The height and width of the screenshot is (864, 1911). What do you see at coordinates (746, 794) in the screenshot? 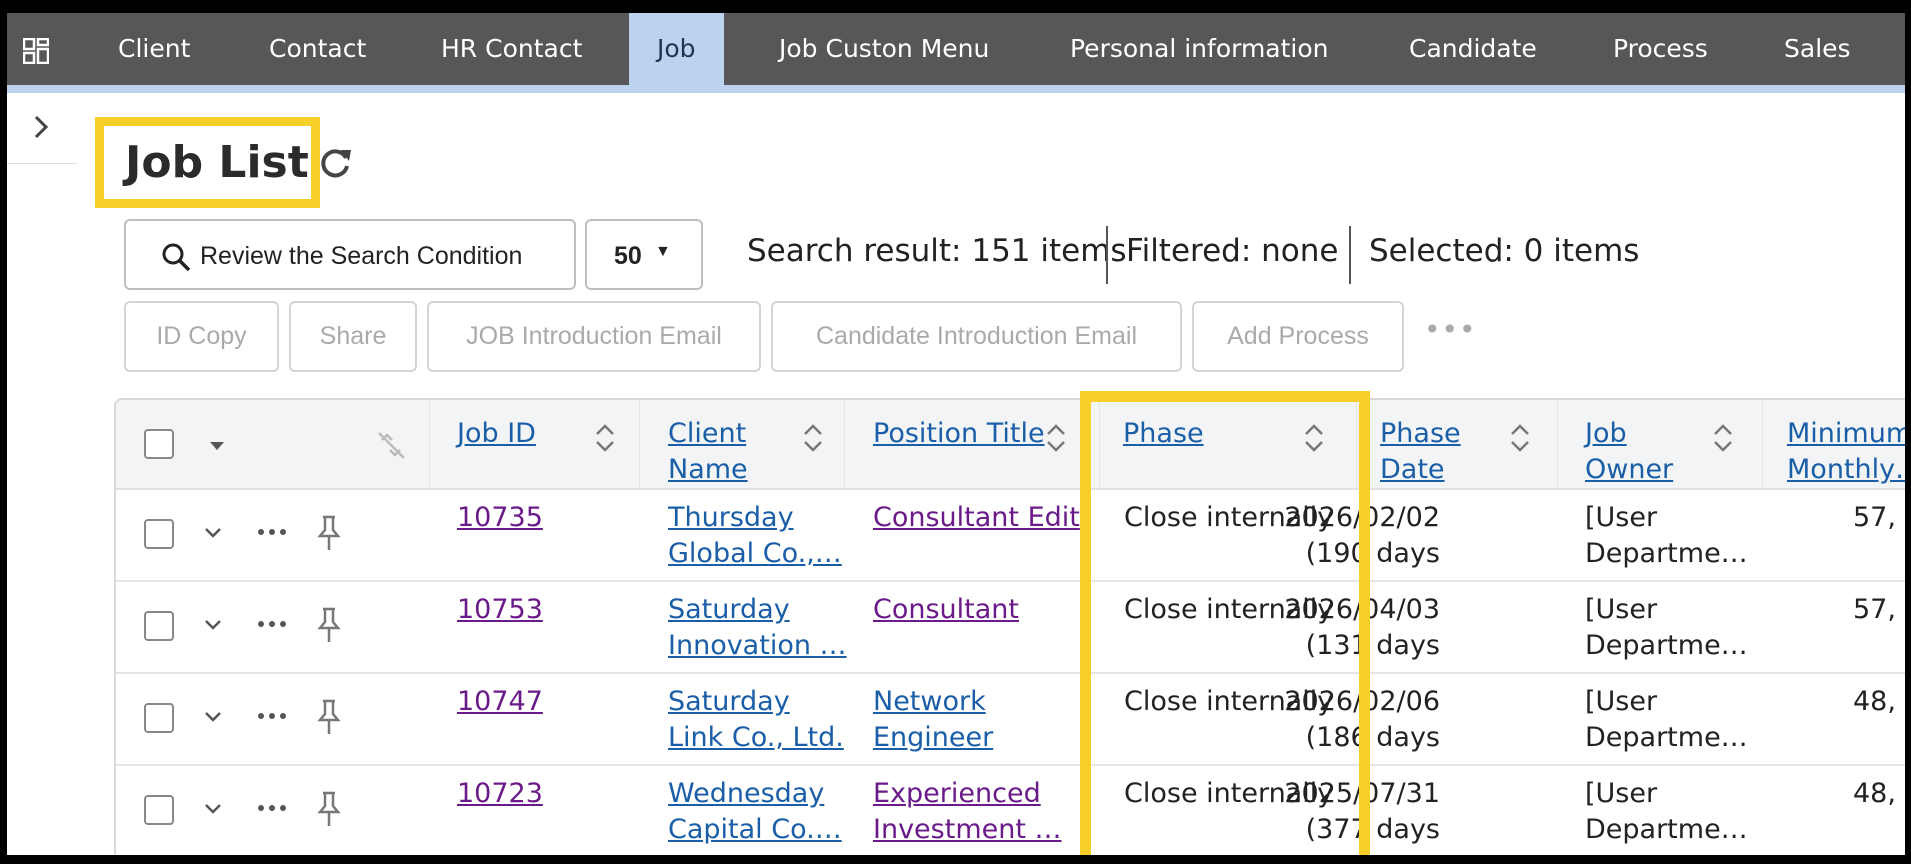
I see `client-name-link: Wednesday` at bounding box center [746, 794].